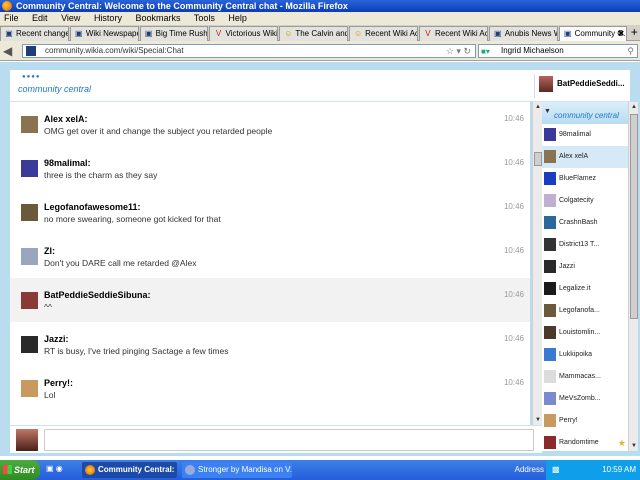 The image size is (640, 480). I want to click on user-list-item: Legalize.it, so click(585, 289).